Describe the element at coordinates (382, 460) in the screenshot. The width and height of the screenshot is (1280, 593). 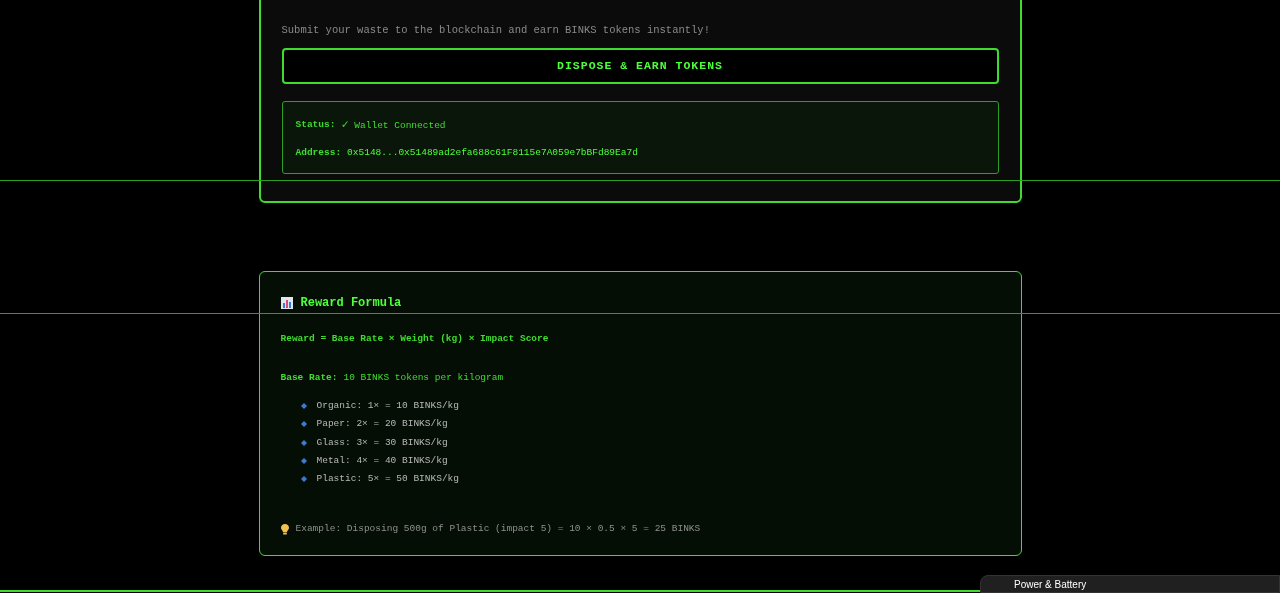
I see `rate-item: Metal: 4× = 40 BINKS/kg` at that location.